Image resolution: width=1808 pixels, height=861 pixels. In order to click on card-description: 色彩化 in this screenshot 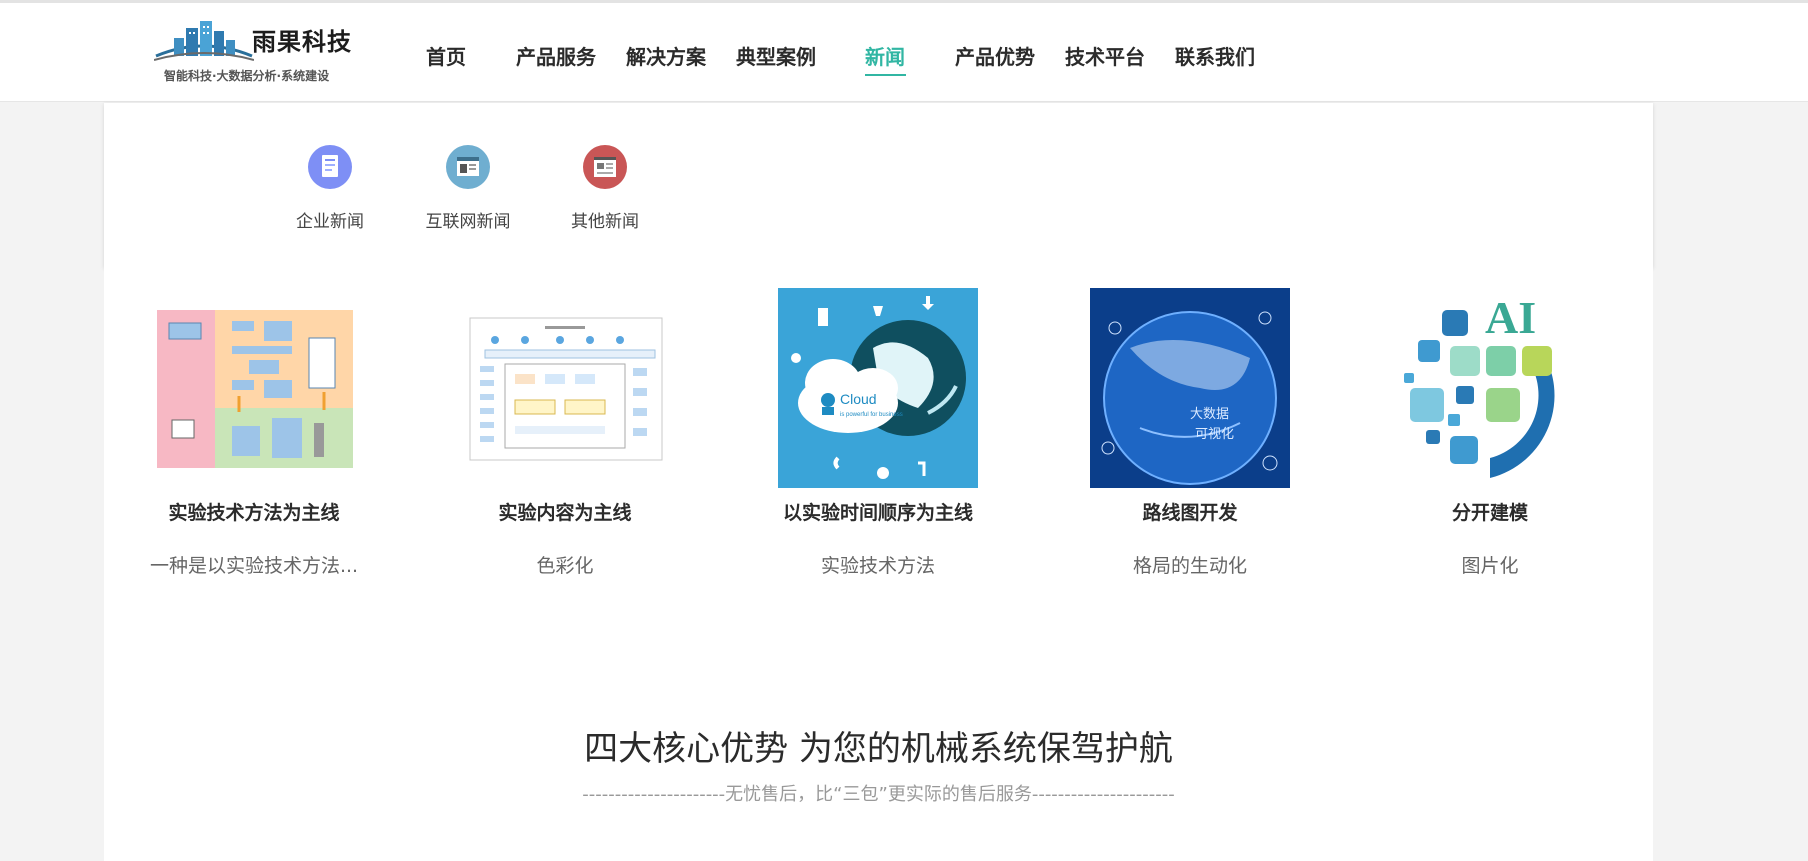, I will do `click(565, 566)`.